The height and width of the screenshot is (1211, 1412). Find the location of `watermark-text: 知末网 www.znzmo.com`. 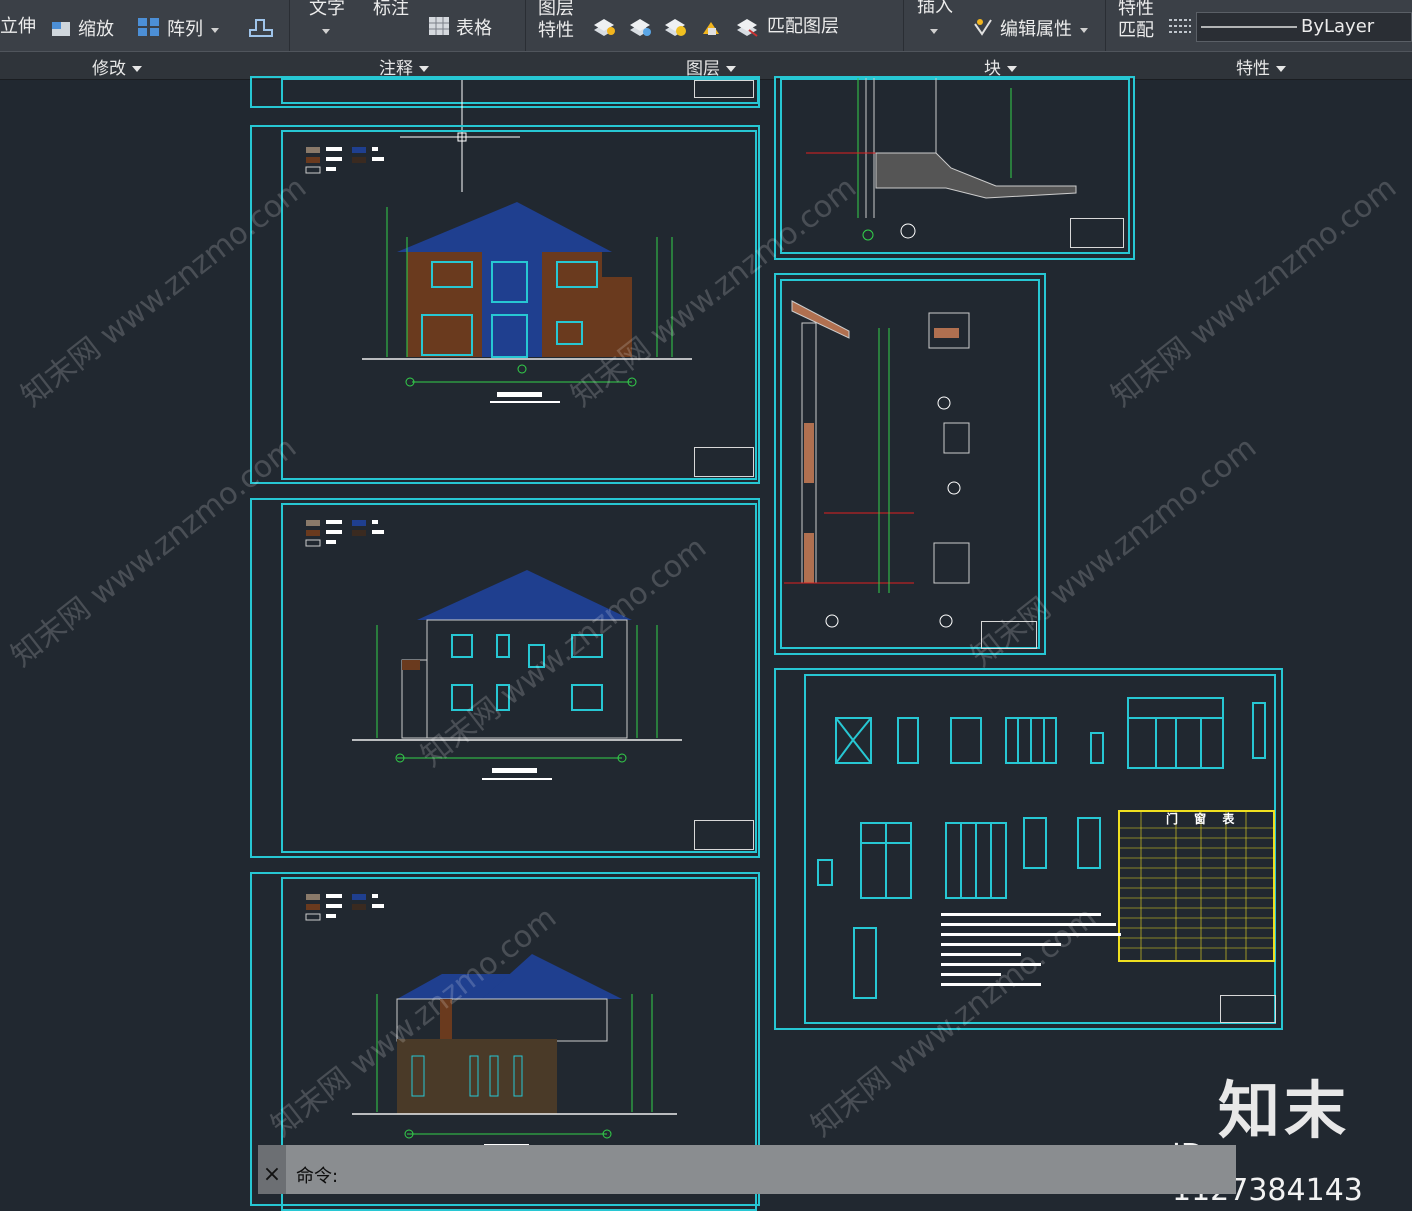

watermark-text: 知末网 www.znzmo.com is located at coordinates (1254, 292).